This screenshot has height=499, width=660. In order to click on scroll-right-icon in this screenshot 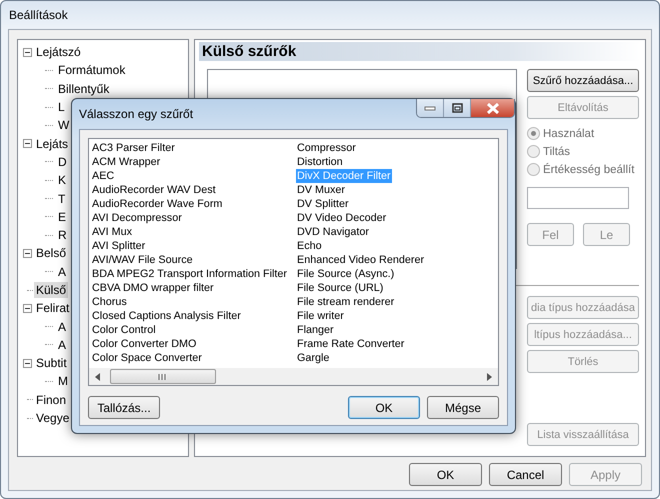, I will do `click(489, 376)`.